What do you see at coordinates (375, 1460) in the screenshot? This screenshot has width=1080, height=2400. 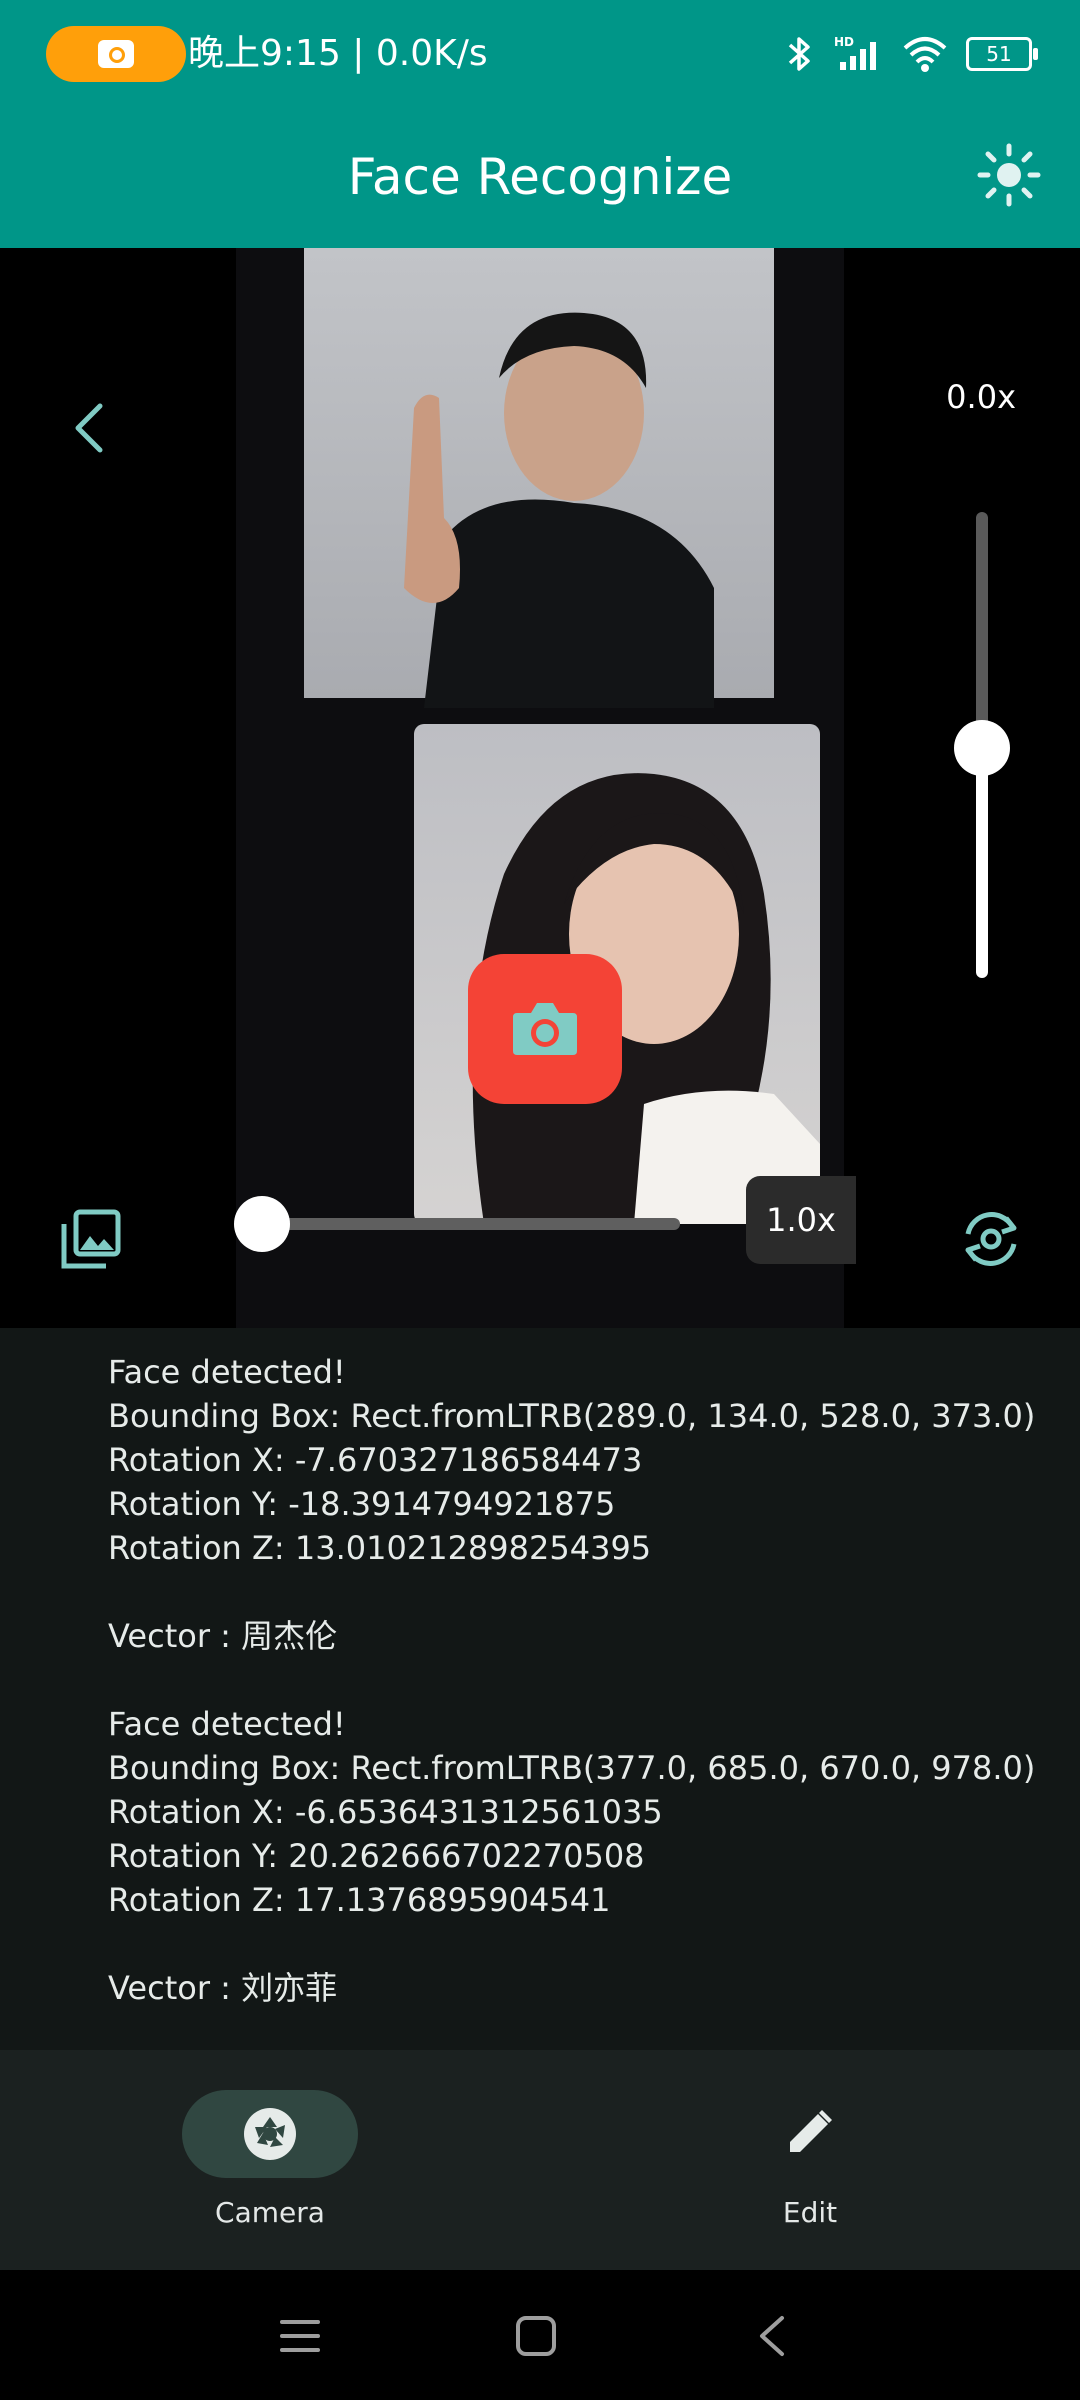 I see `result-line: Rotation X: -7.670327186584473` at bounding box center [375, 1460].